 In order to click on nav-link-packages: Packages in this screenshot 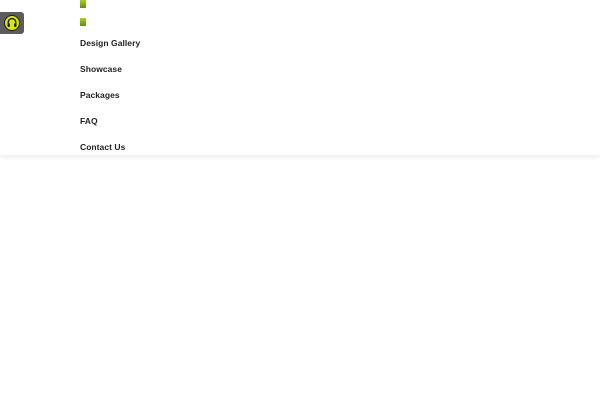, I will do `click(100, 95)`.